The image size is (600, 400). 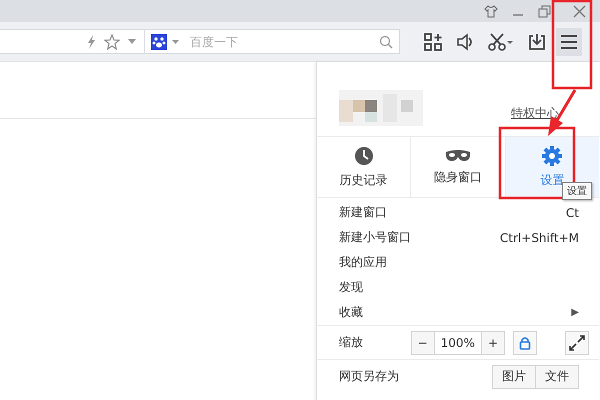 I want to click on menu-item: 新建窗口 Ct, so click(x=458, y=212).